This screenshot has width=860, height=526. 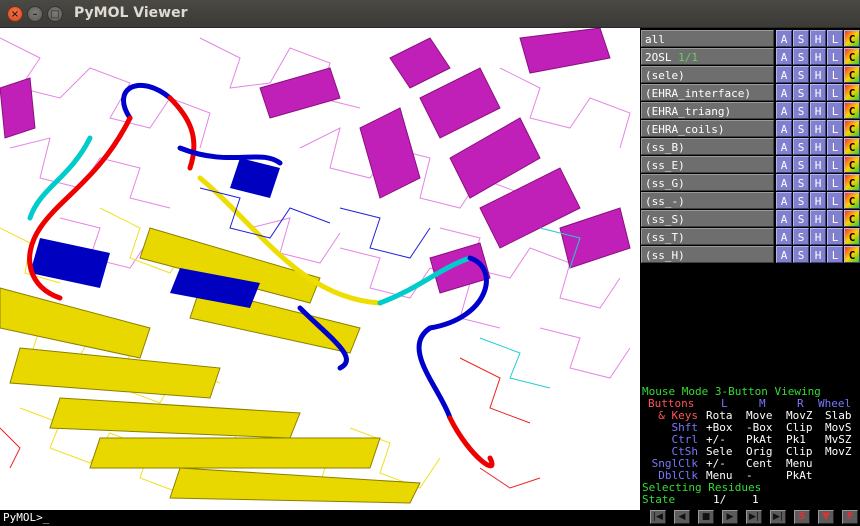 What do you see at coordinates (707, 74) in the screenshot?
I see `object-name-button: (sele)` at bounding box center [707, 74].